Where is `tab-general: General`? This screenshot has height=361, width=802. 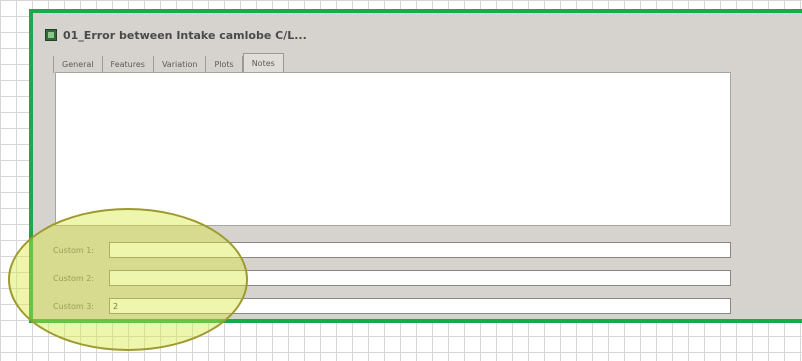 tab-general: General is located at coordinates (78, 64).